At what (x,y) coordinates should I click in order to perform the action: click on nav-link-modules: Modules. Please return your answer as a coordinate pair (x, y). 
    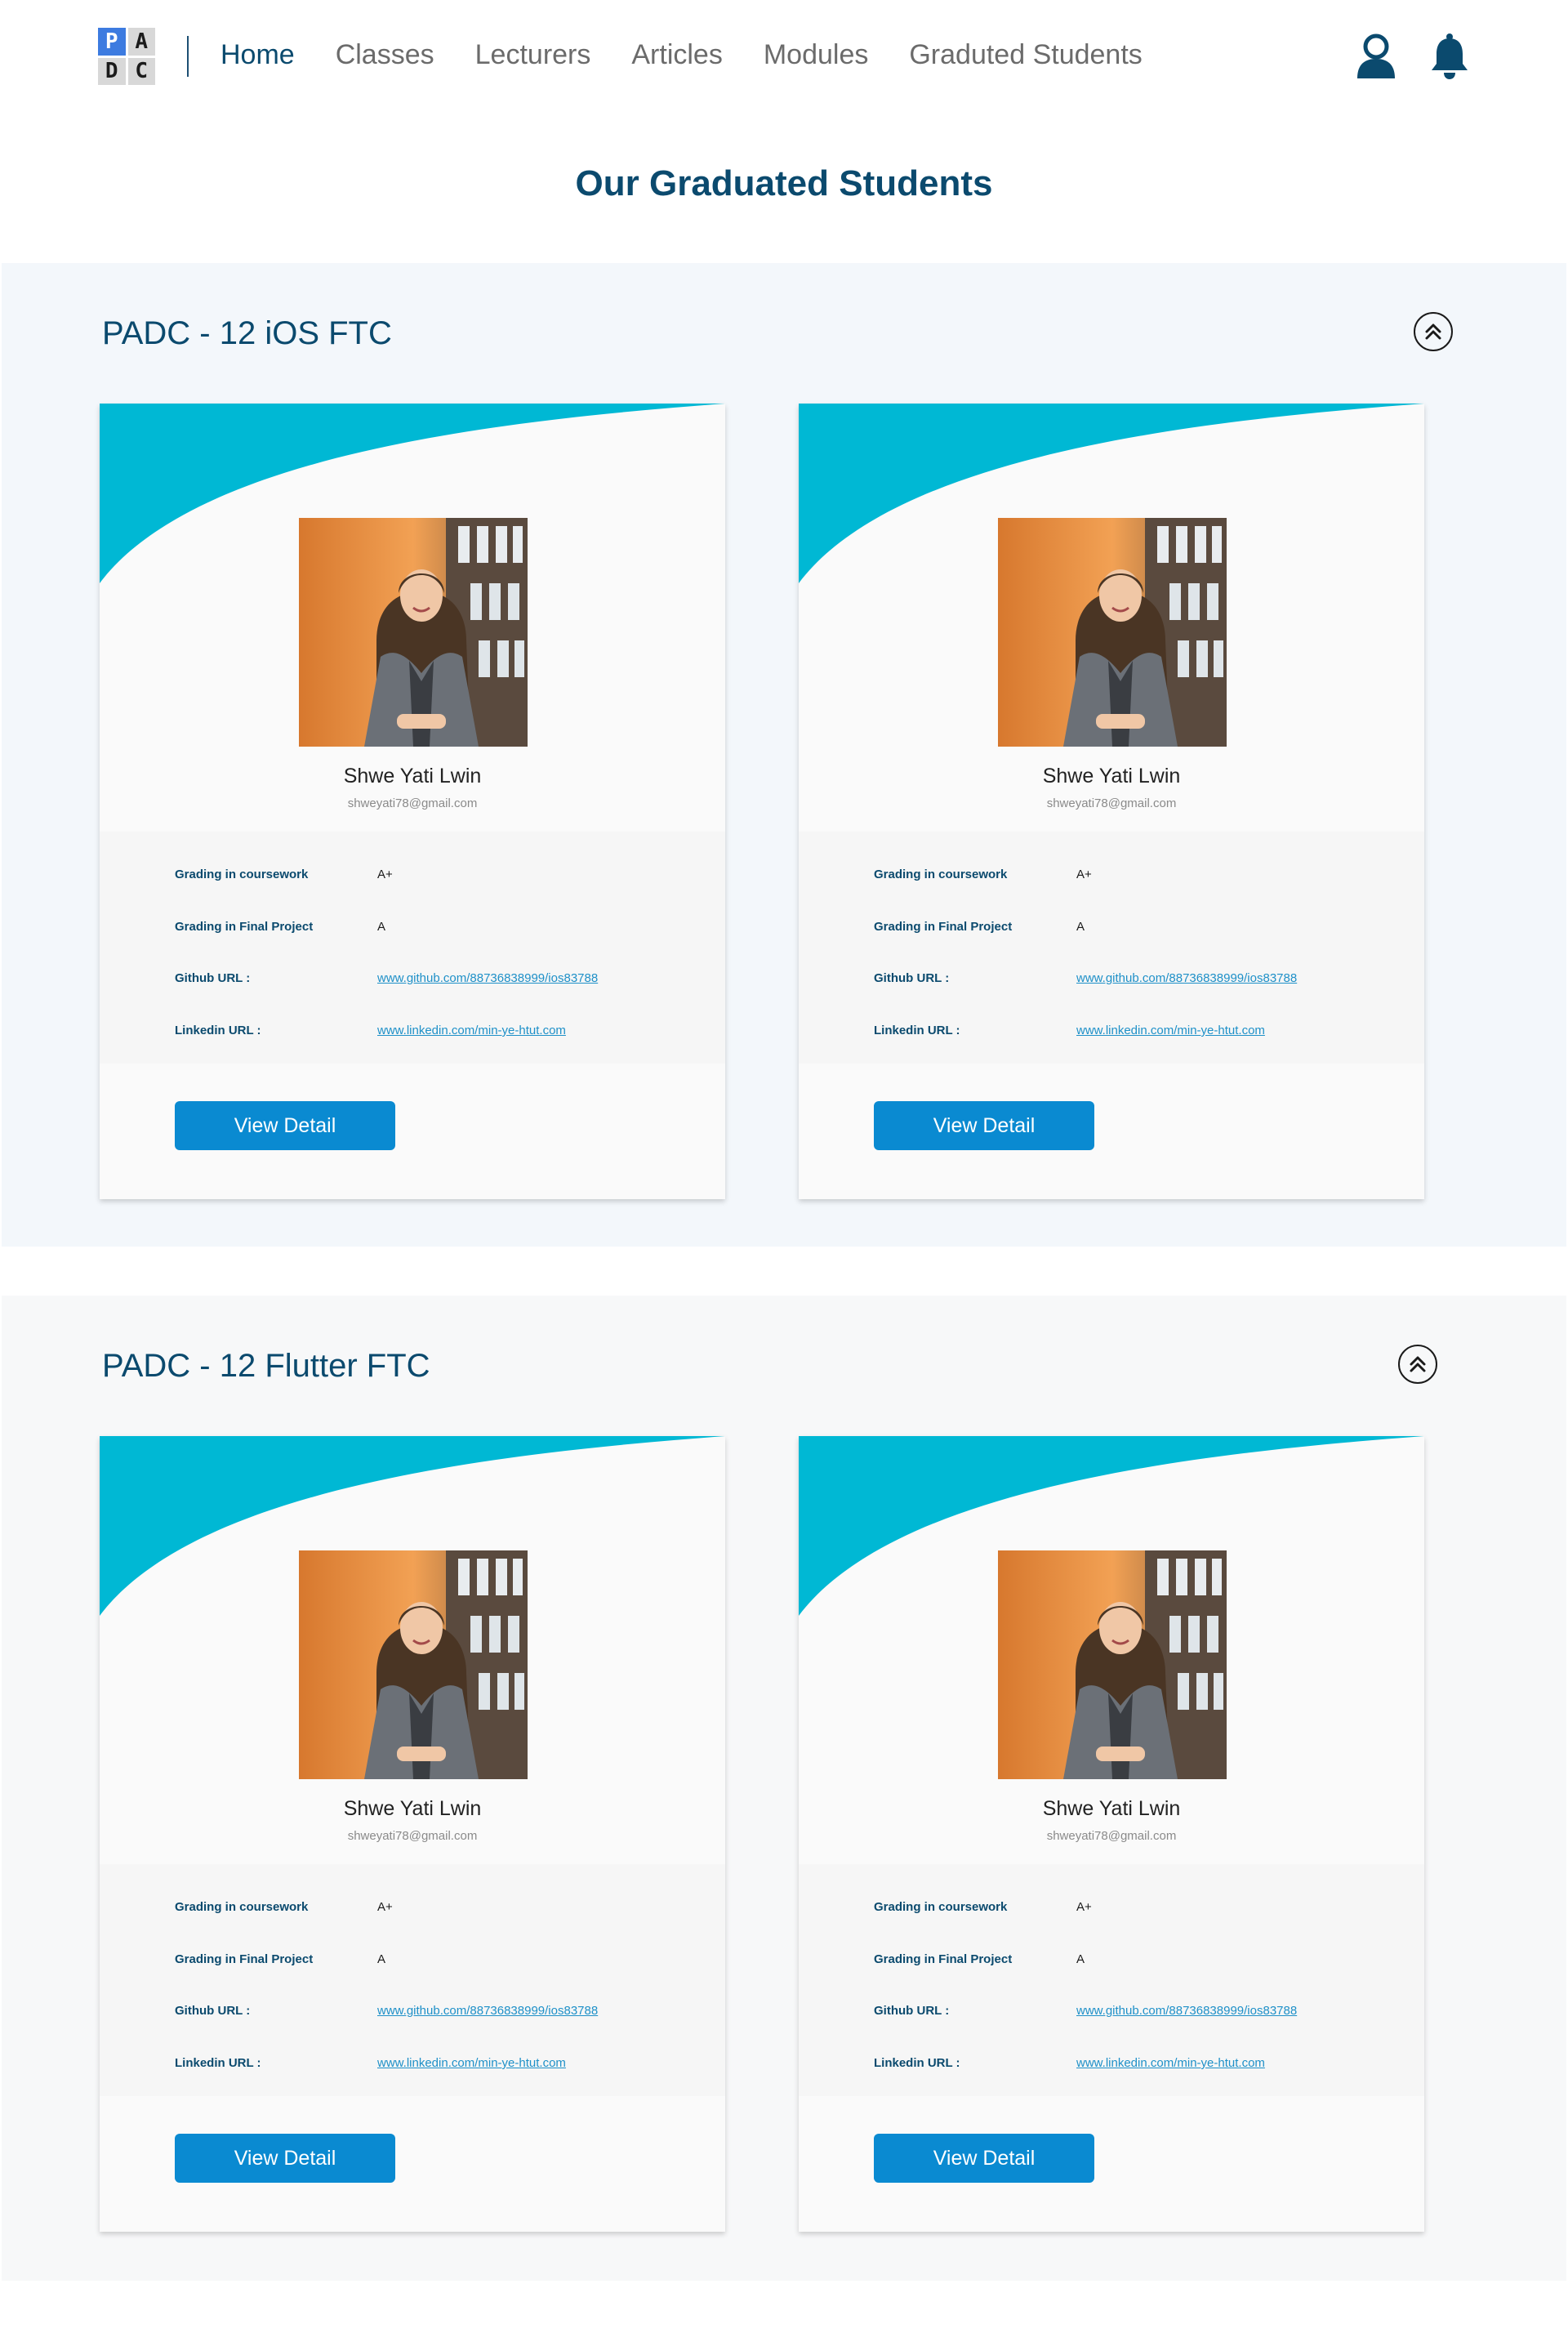
    Looking at the image, I should click on (816, 55).